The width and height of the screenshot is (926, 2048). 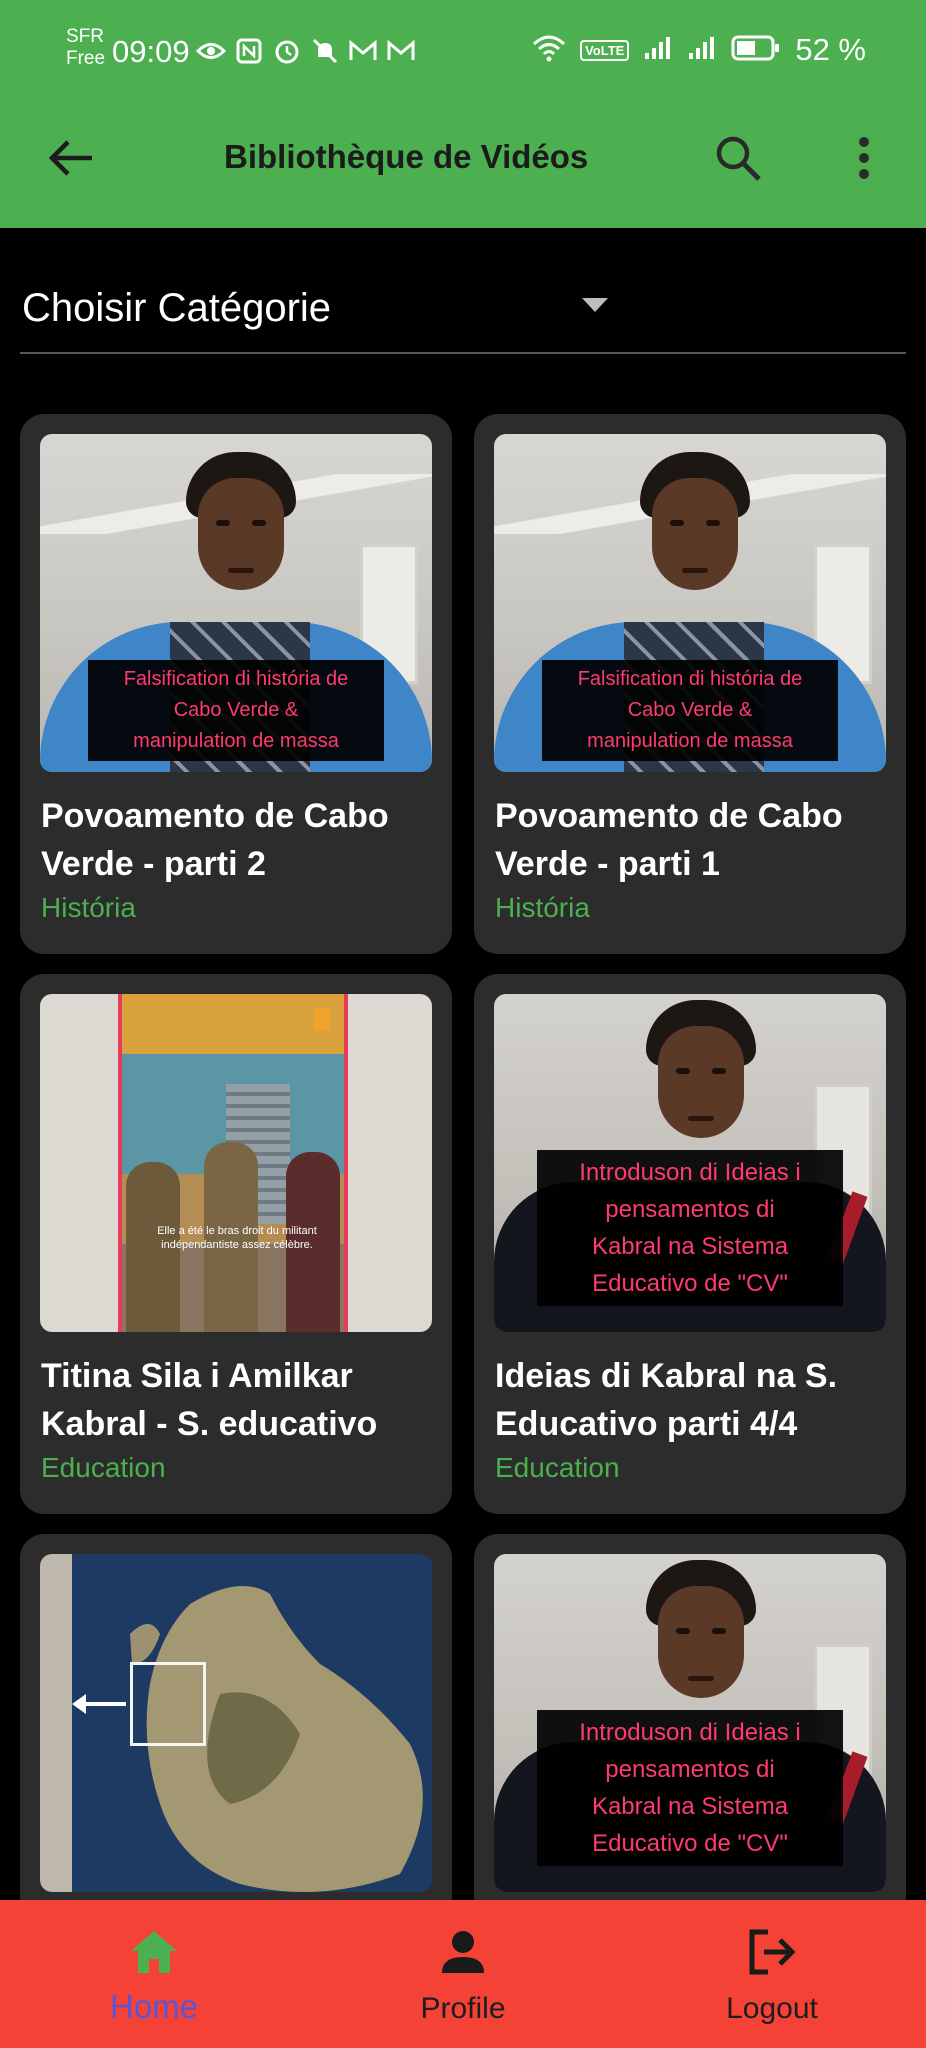 What do you see at coordinates (99, 1704) in the screenshot?
I see `arrow-left-icon` at bounding box center [99, 1704].